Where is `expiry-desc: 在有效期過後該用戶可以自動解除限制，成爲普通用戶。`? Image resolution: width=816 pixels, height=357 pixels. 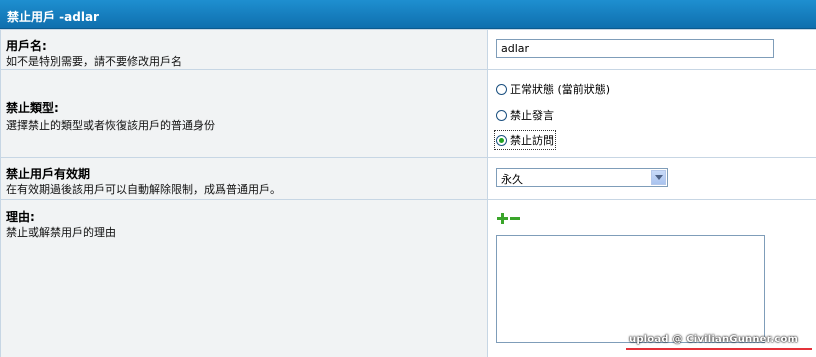
expiry-desc: 在有效期過後該用戶可以自動解除限制，成爲普通用戶。 is located at coordinates (143, 189).